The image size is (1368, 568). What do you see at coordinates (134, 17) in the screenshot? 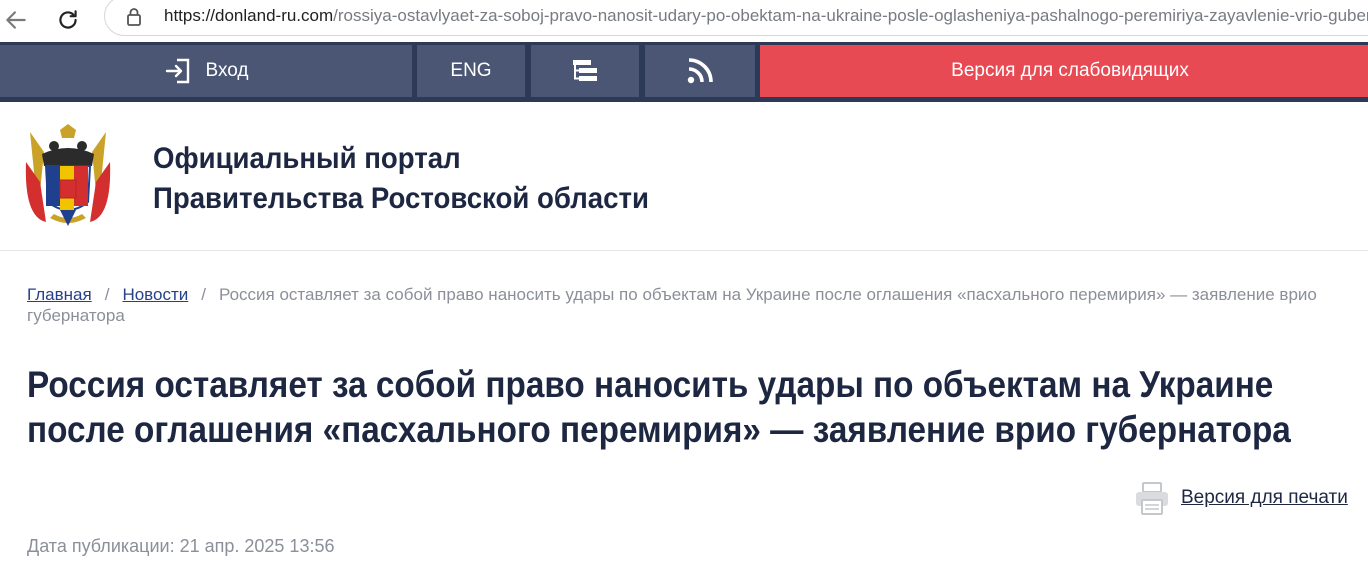
I see `lock-icon` at bounding box center [134, 17].